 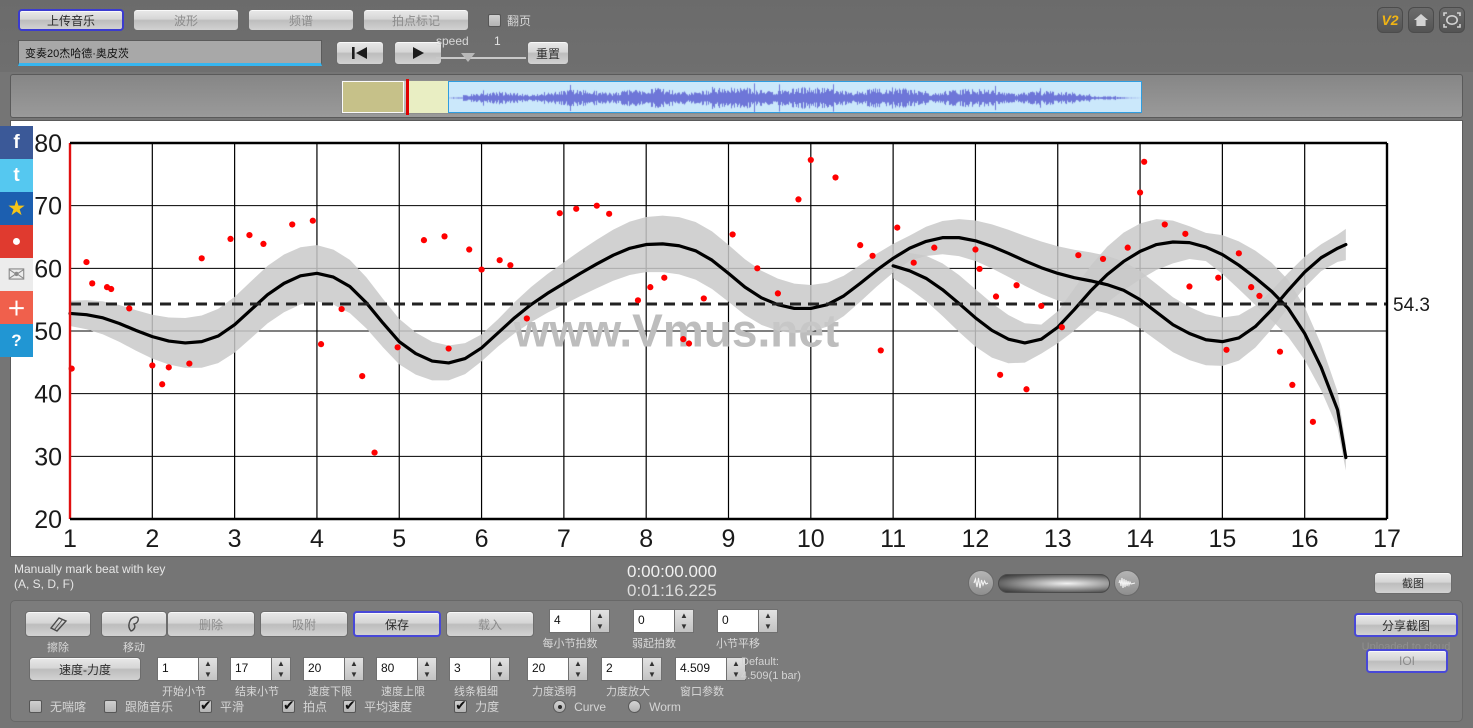 I want to click on start-bar-spinner: 1 ▲ ▼, so click(x=187, y=669).